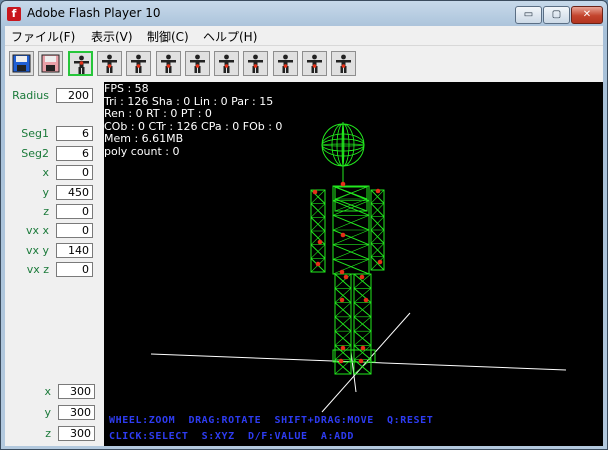 The image size is (608, 450). I want to click on flash-player-icon: f, so click(14, 14).